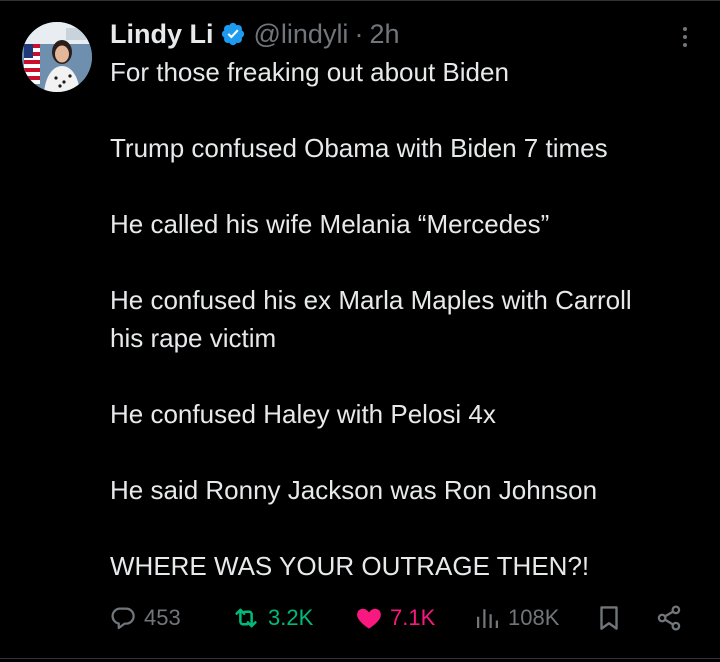 This screenshot has width=720, height=662. Describe the element at coordinates (609, 618) in the screenshot. I see `bookmark-icon` at that location.